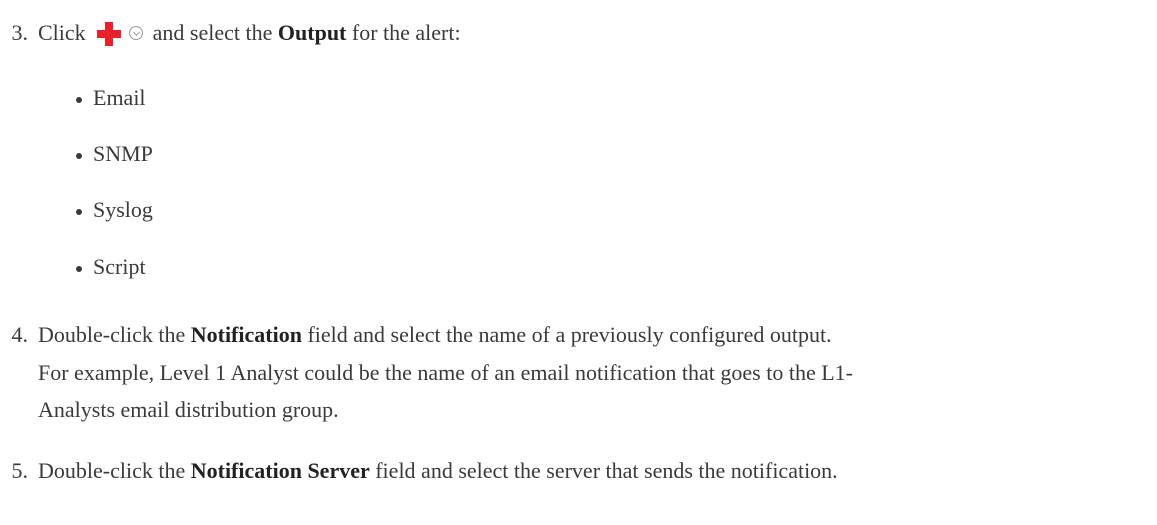 This screenshot has width=1157, height=525. I want to click on notification-server-term: Notification Server, so click(280, 470).